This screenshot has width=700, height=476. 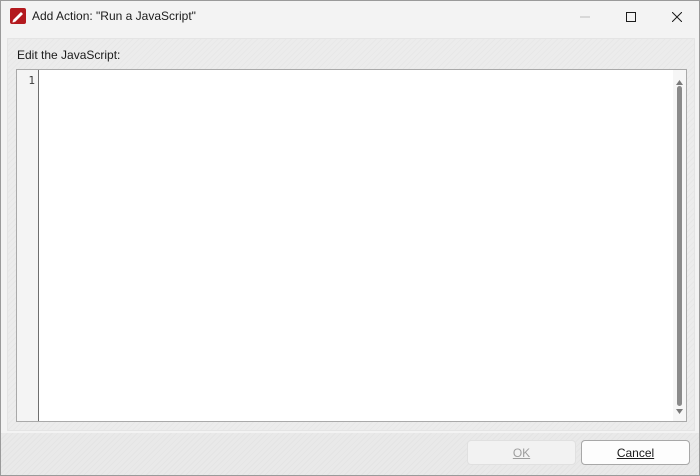 I want to click on minimize-icon, so click(x=585, y=17).